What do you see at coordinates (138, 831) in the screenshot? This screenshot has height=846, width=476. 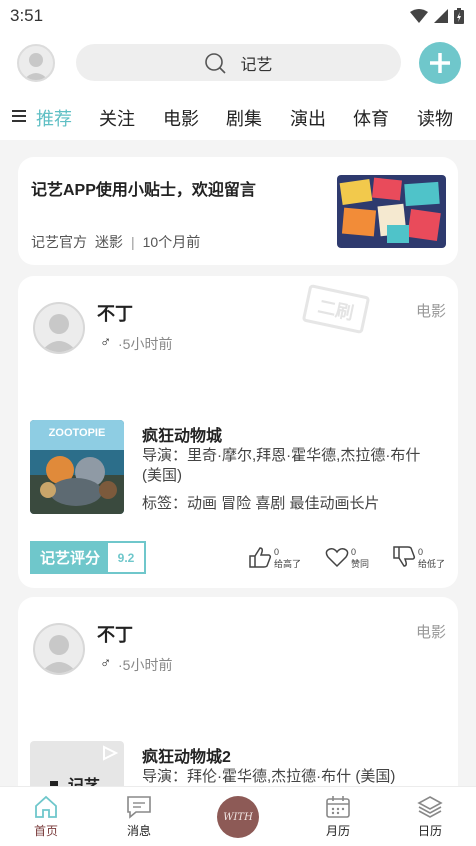 I see `nav-messages-label: 消息` at bounding box center [138, 831].